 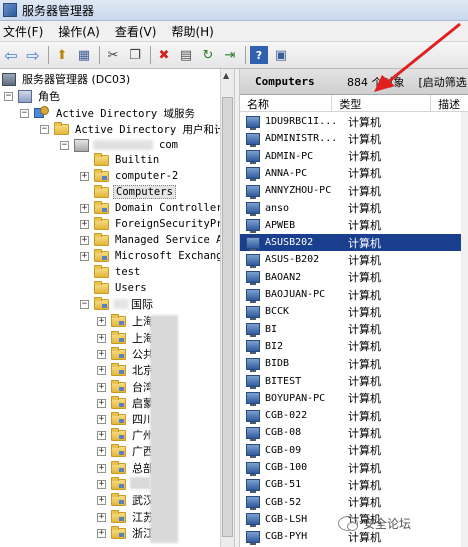 What do you see at coordinates (135, 55) in the screenshot?
I see `copy-icon: ❐` at bounding box center [135, 55].